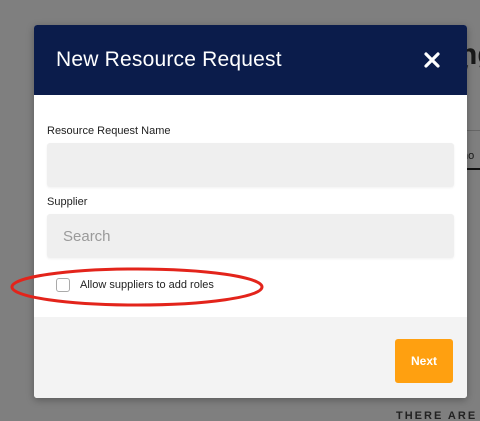  Describe the element at coordinates (250, 165) in the screenshot. I see `resource-request-name-input` at that location.